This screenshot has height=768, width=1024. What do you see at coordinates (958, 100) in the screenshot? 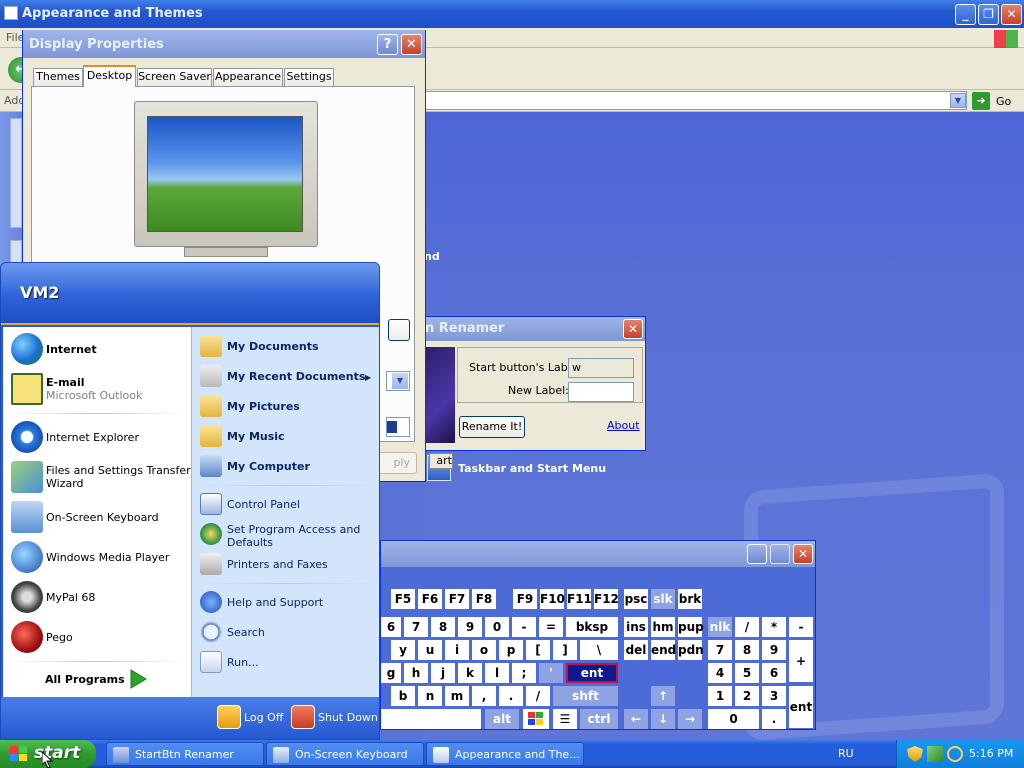
I see `chevron-down-icon: ▼` at bounding box center [958, 100].